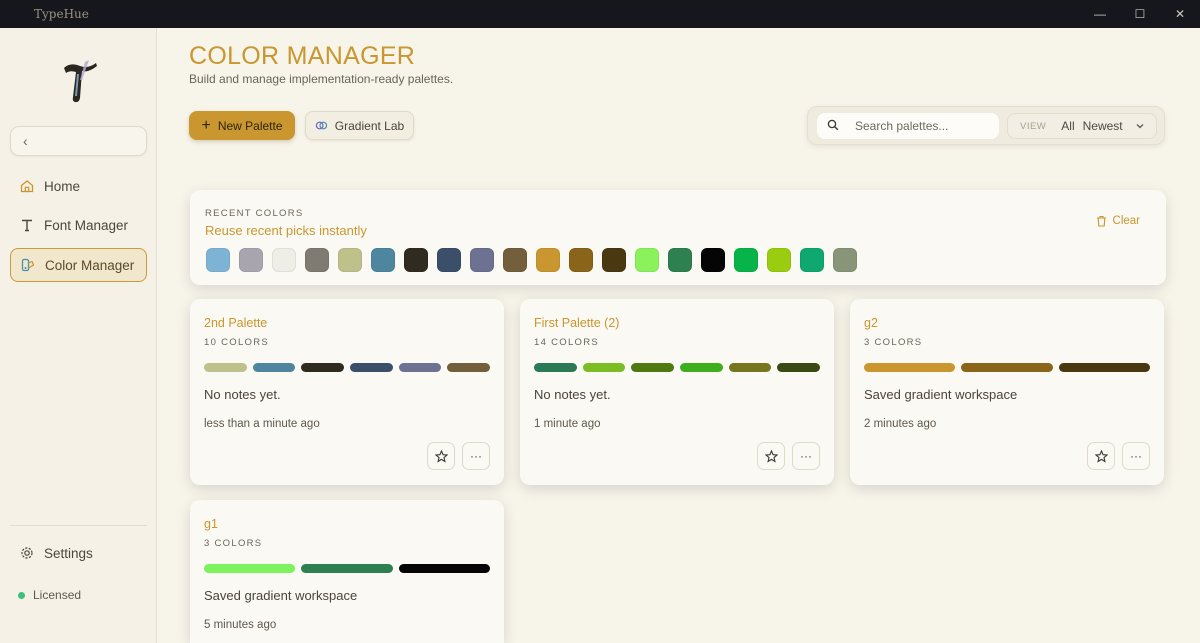 The image size is (1200, 643). I want to click on palette-color-count: 14 COLORS, so click(567, 342).